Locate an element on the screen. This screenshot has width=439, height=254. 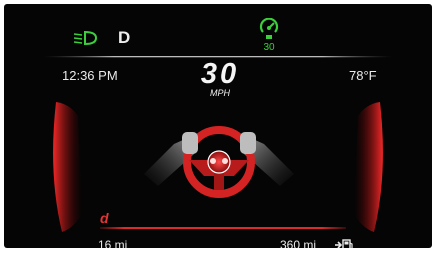
fuel-pump-icon is located at coordinates (344, 243).